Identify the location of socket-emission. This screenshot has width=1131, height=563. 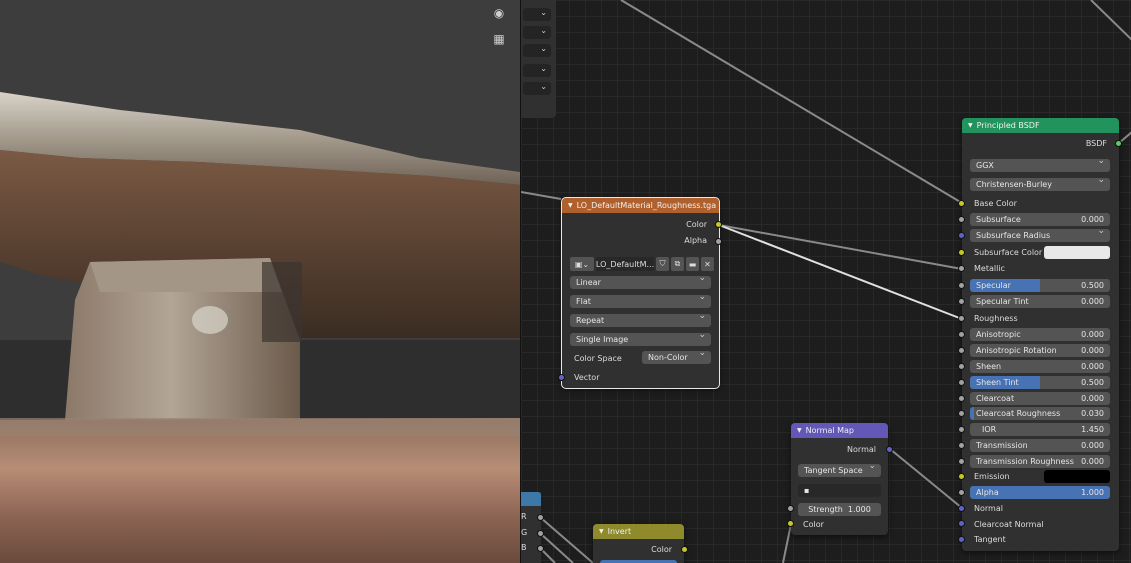
(961, 476).